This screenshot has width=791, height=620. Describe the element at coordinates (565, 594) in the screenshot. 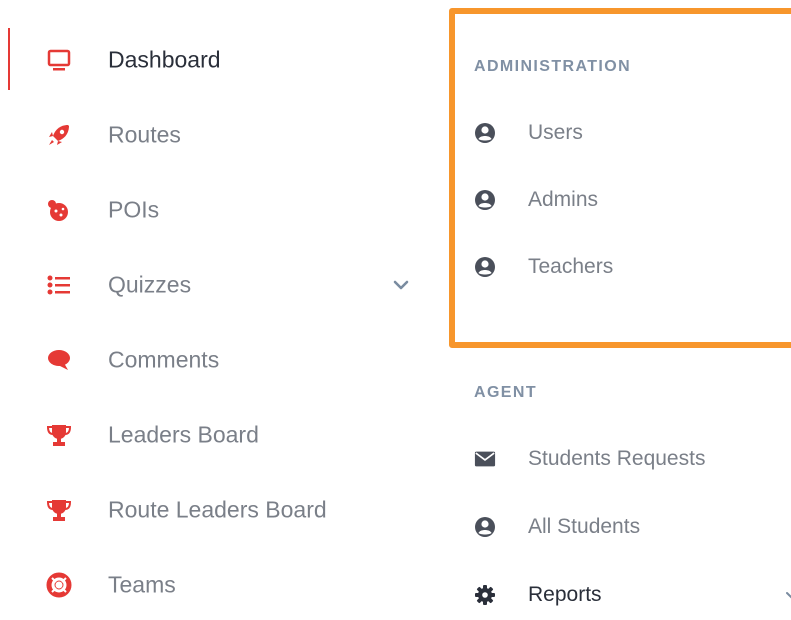

I see `agent-label-reports: Reports` at that location.